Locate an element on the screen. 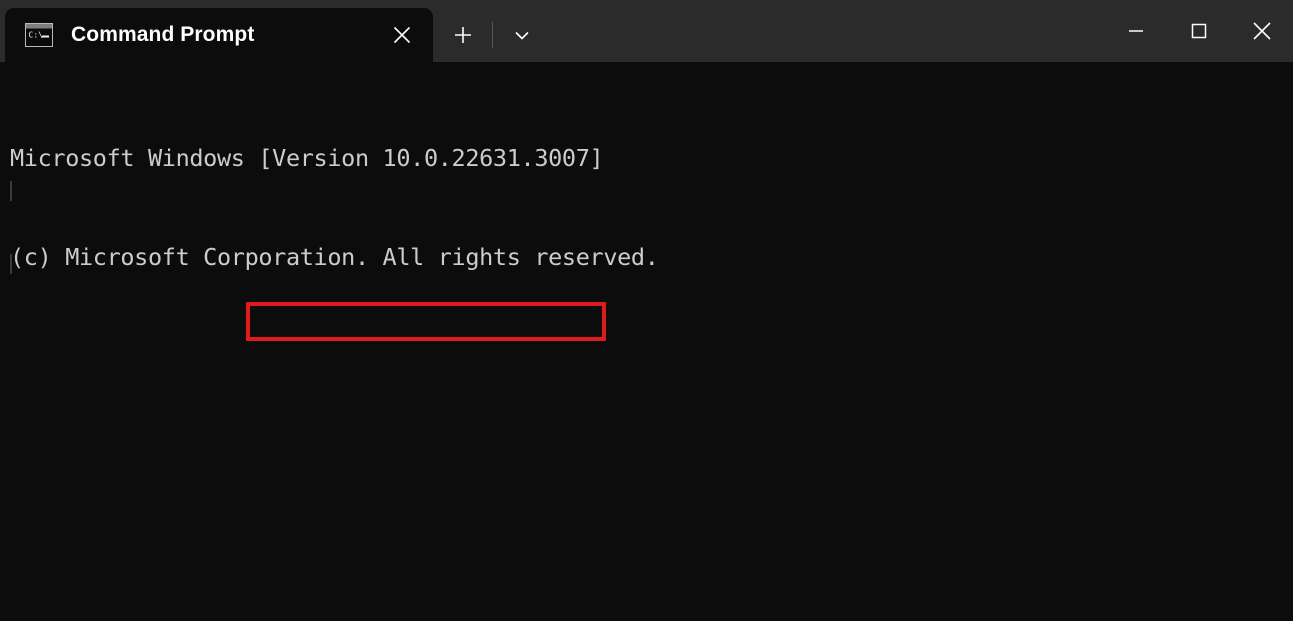 This screenshot has height=621, width=1293. minimize-button is located at coordinates (1135, 31).